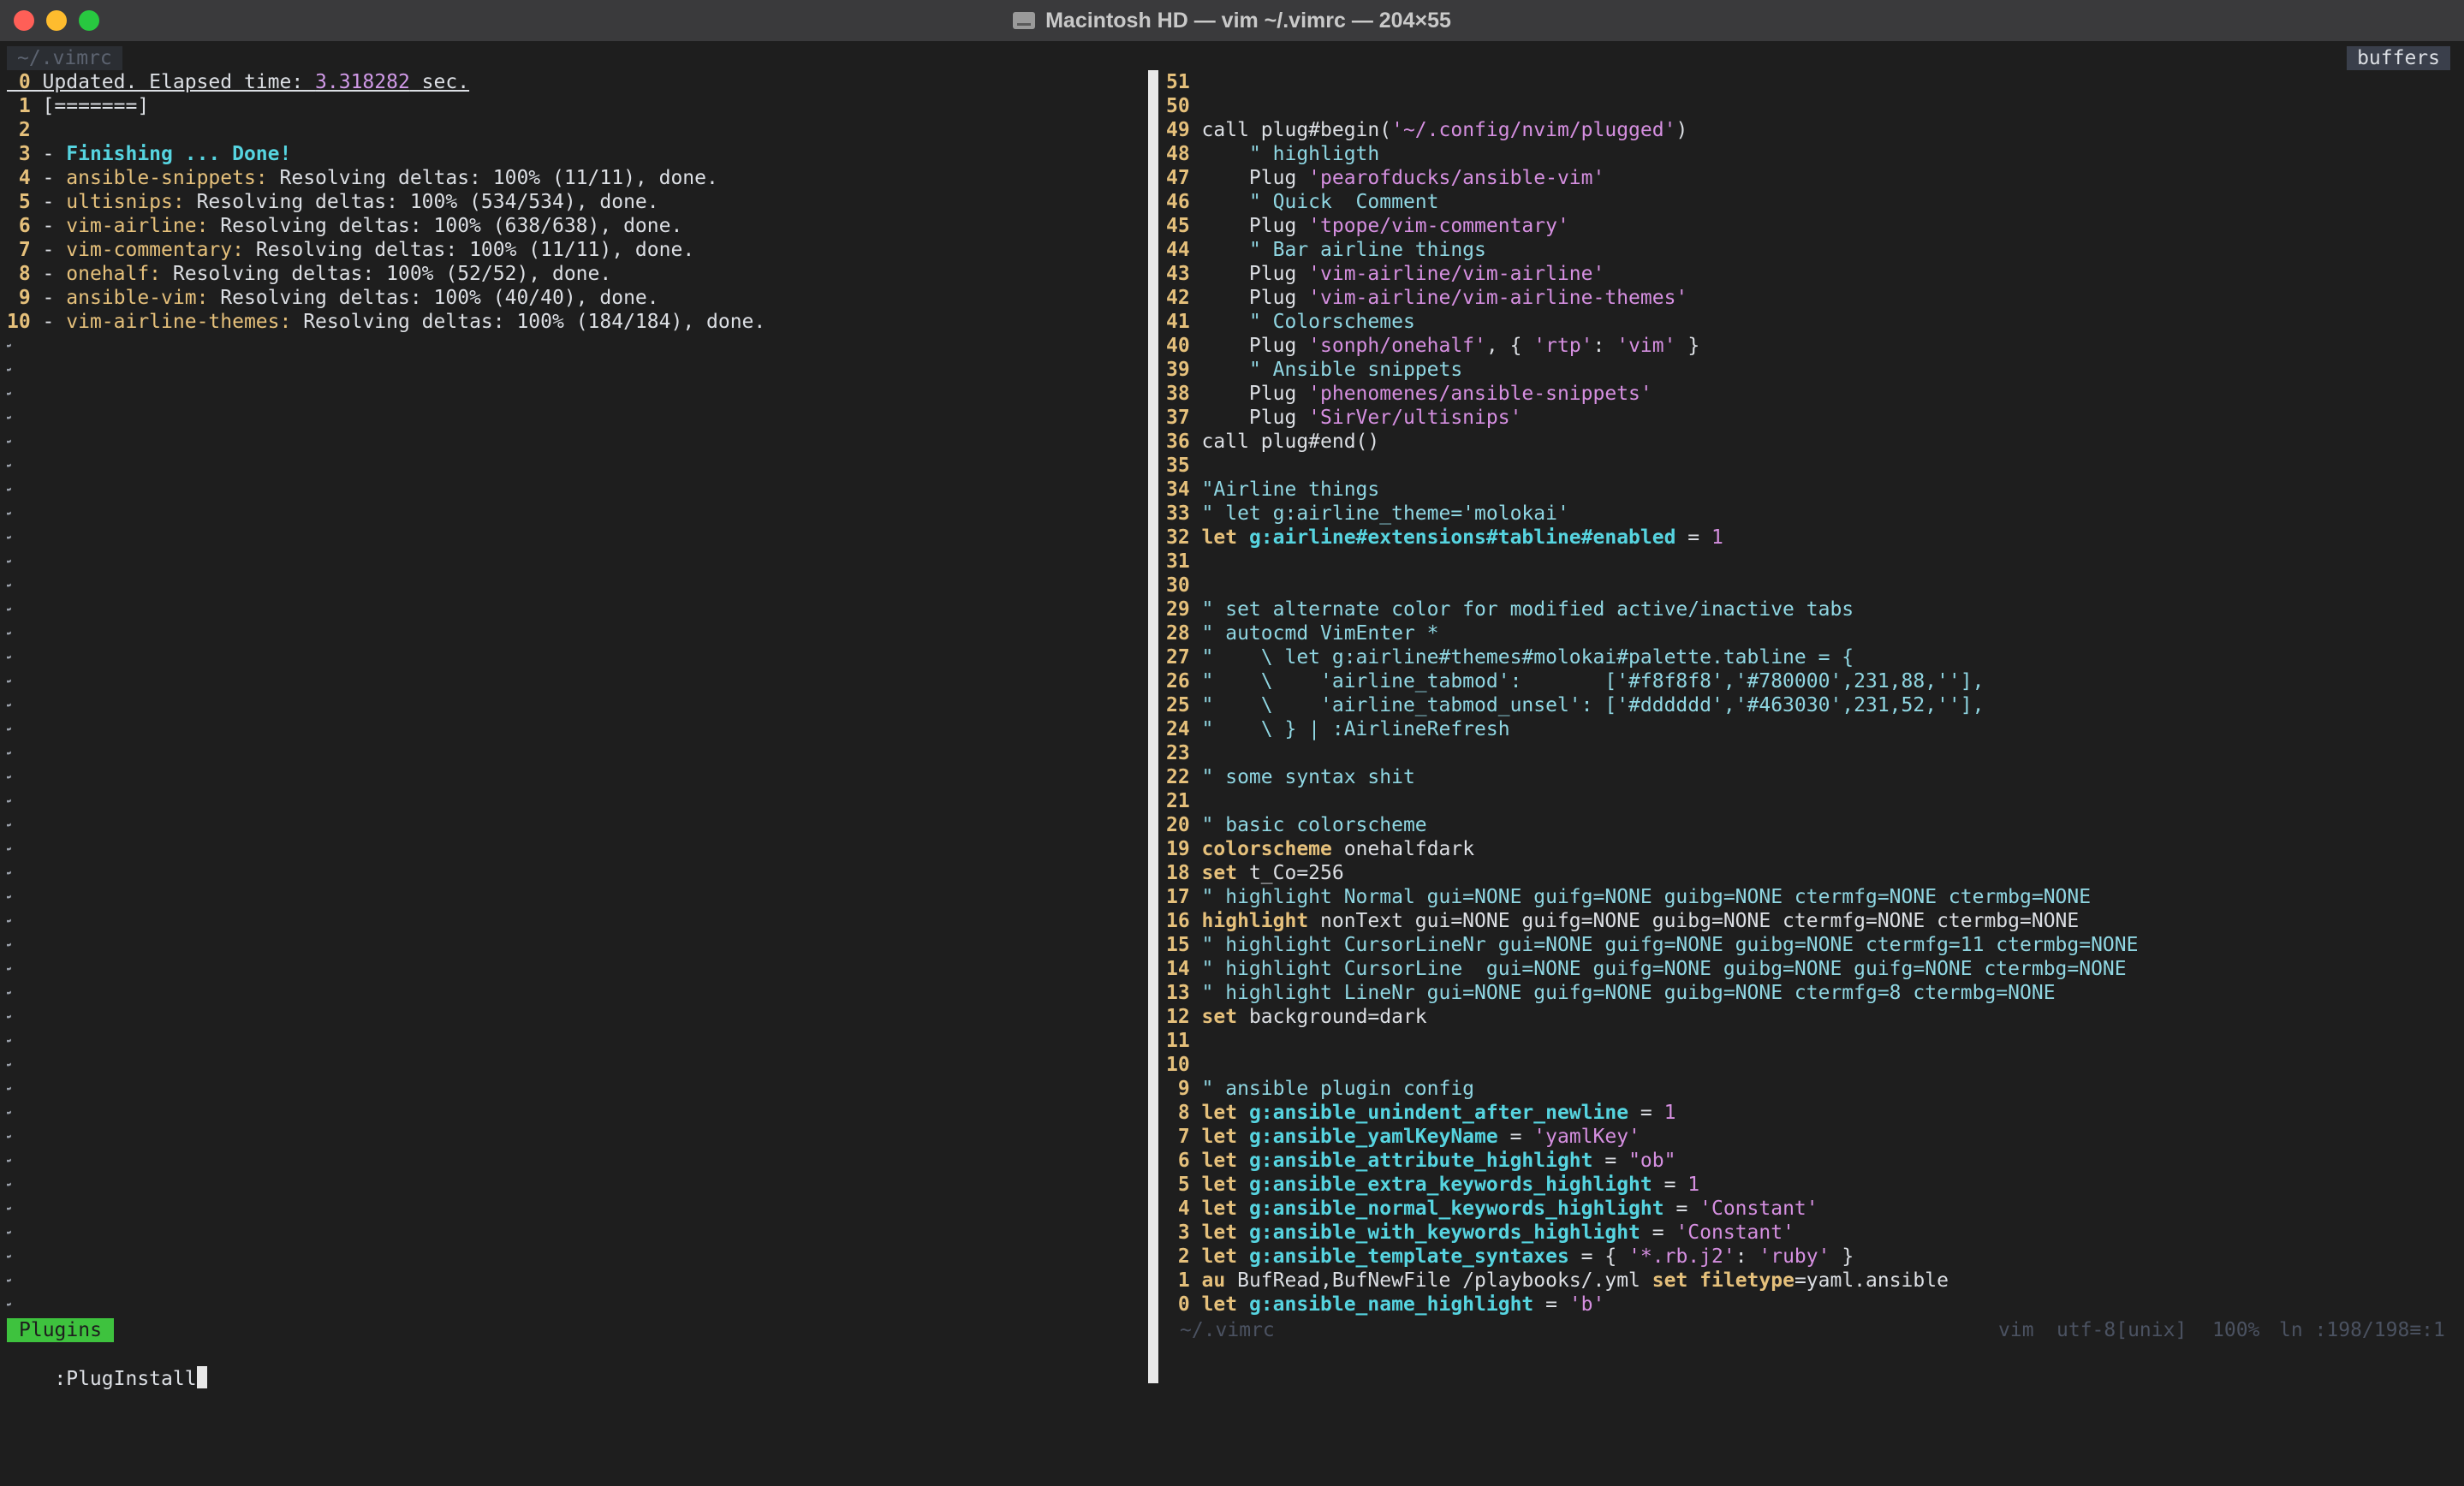  What do you see at coordinates (387, 274) in the screenshot?
I see `plugin-status: Resolving deltas: 100% (52/52), done.` at bounding box center [387, 274].